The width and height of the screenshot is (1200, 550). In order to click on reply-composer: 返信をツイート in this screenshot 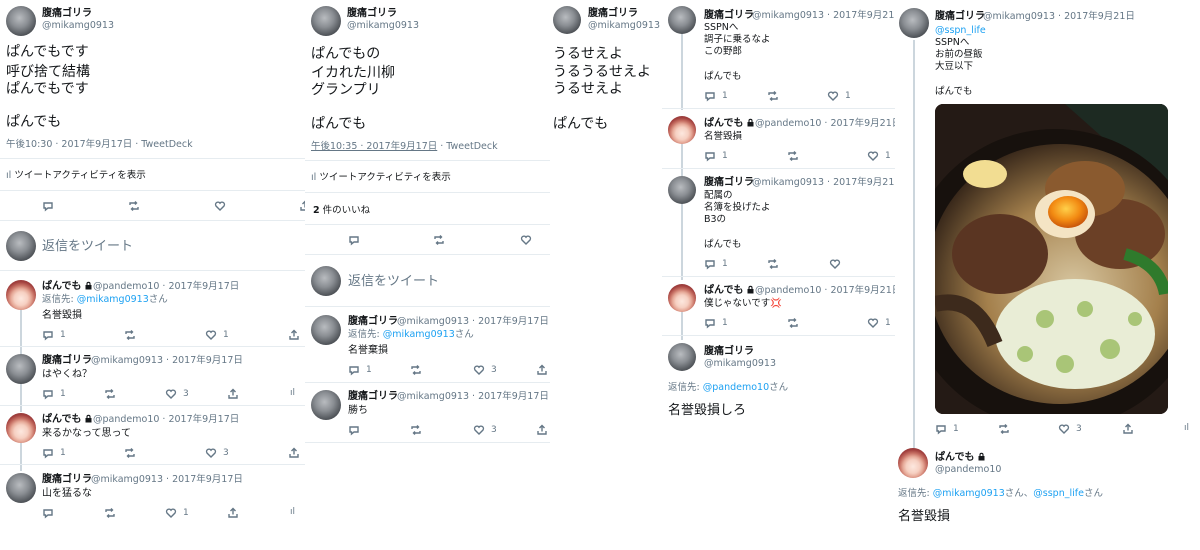, I will do `click(87, 247)`.